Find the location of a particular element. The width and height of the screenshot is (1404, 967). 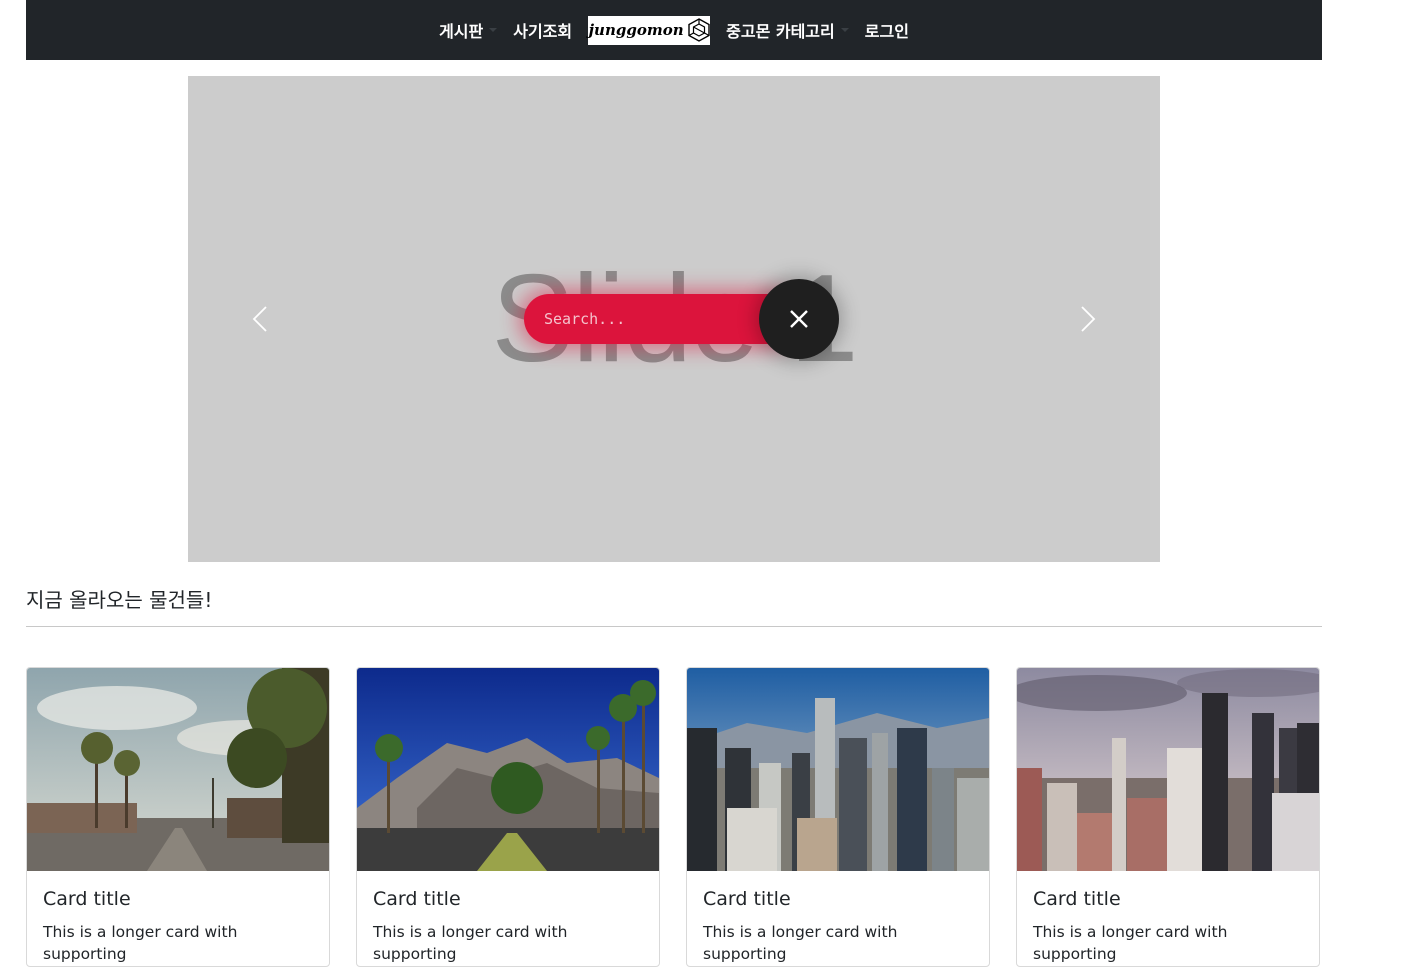

card-image-city-skyline is located at coordinates (838, 769).